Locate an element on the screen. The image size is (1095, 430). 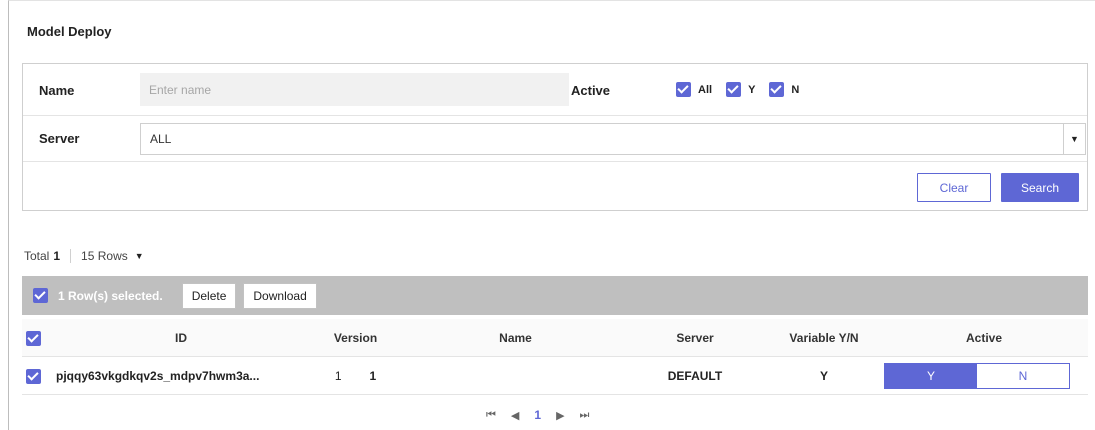
active-option-n: N is located at coordinates (784, 89).